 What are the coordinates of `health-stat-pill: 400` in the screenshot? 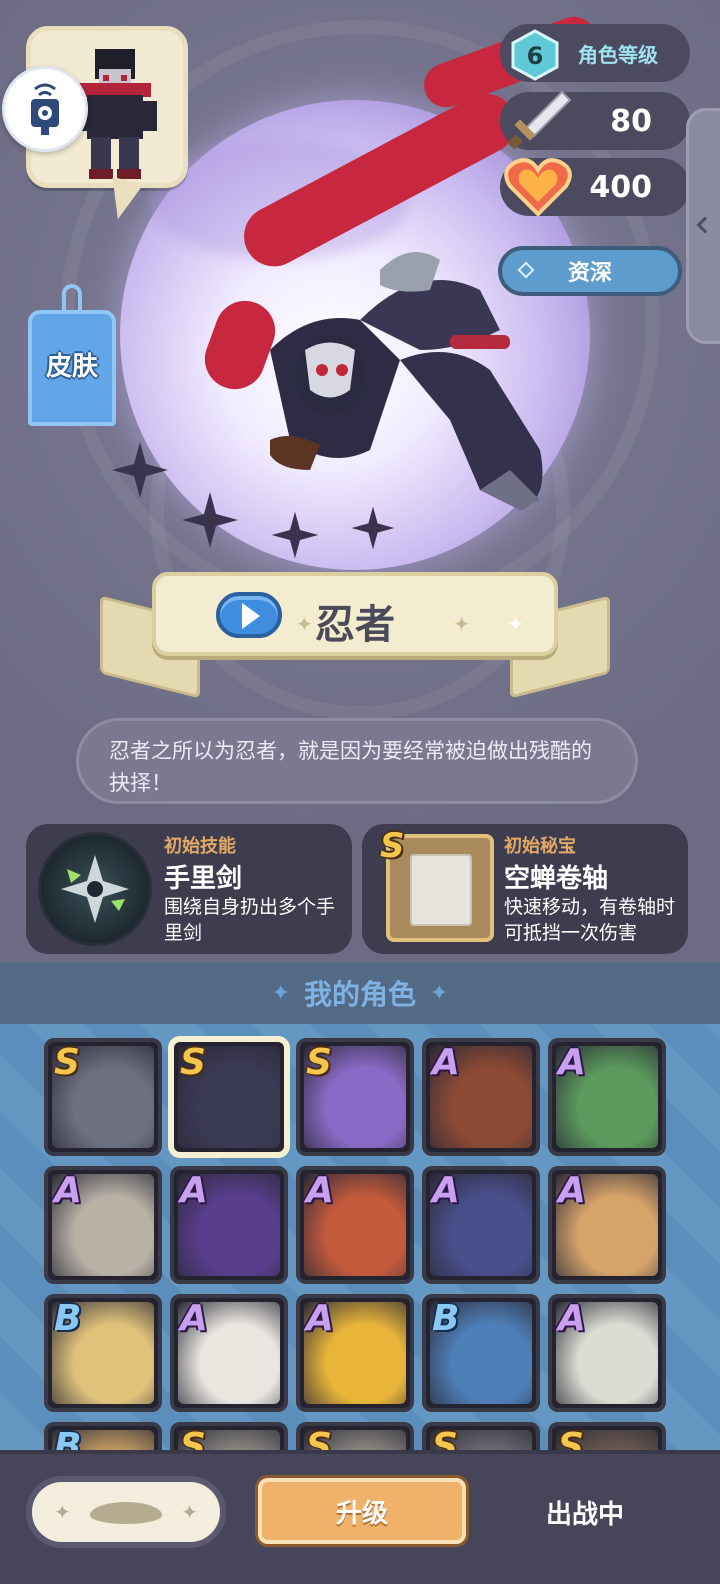 It's located at (595, 187).